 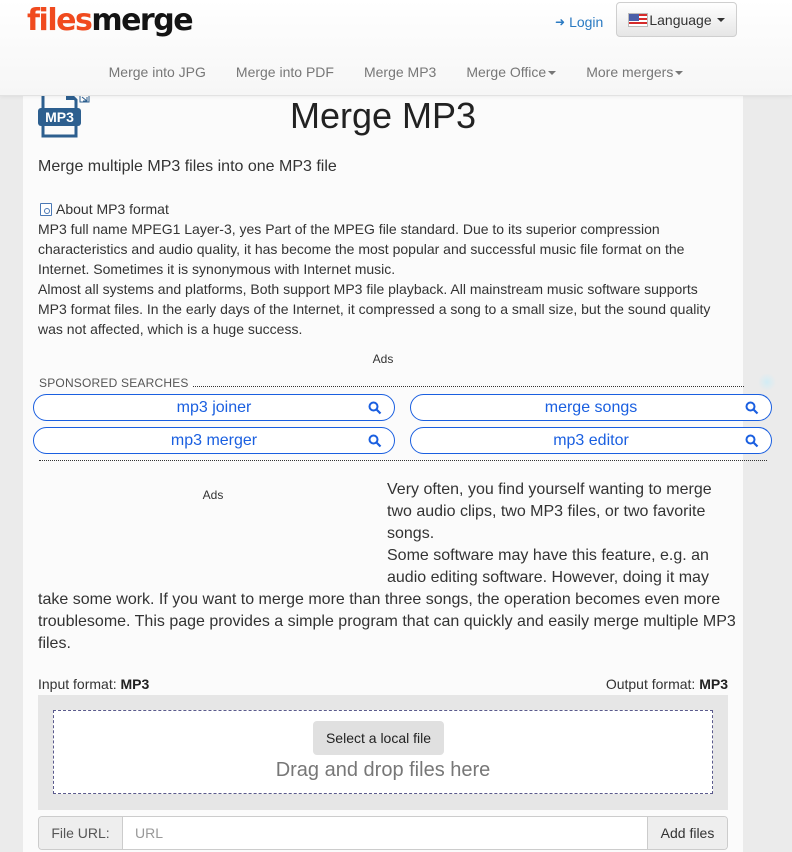 I want to click on sponsored-search-mp3-editor: mp3 editor, so click(x=591, y=440).